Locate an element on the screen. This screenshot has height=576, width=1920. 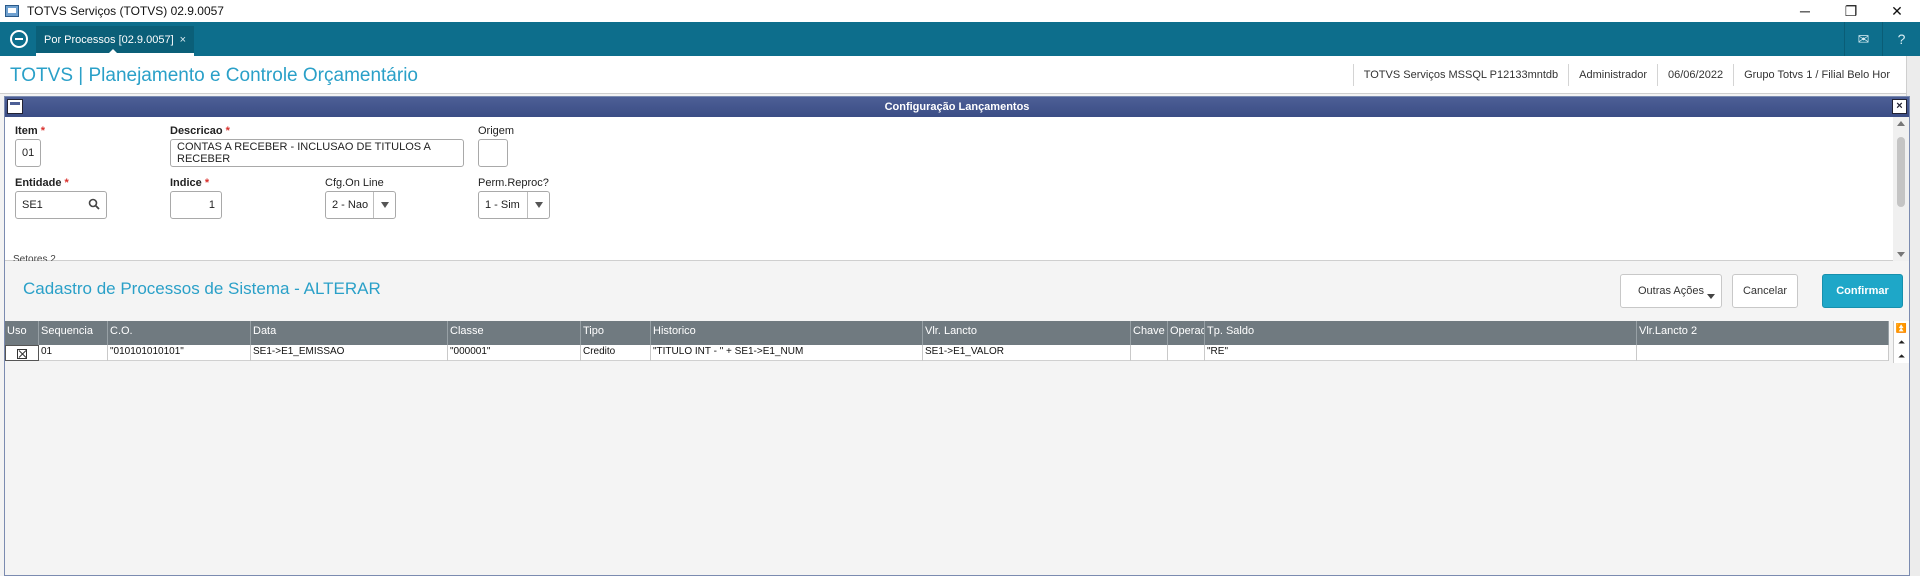
entidade-field: SE1 is located at coordinates (61, 205).